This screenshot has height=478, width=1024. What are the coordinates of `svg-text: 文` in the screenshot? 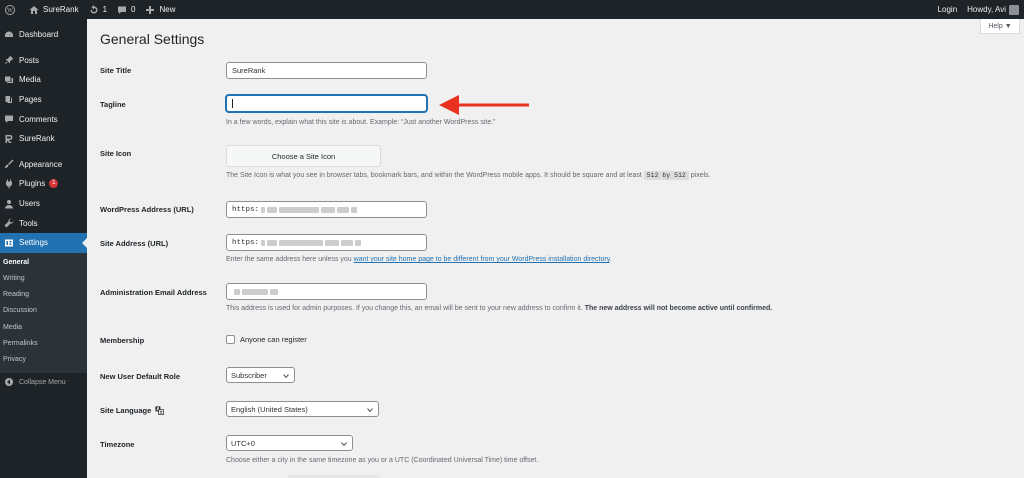 It's located at (161, 412).